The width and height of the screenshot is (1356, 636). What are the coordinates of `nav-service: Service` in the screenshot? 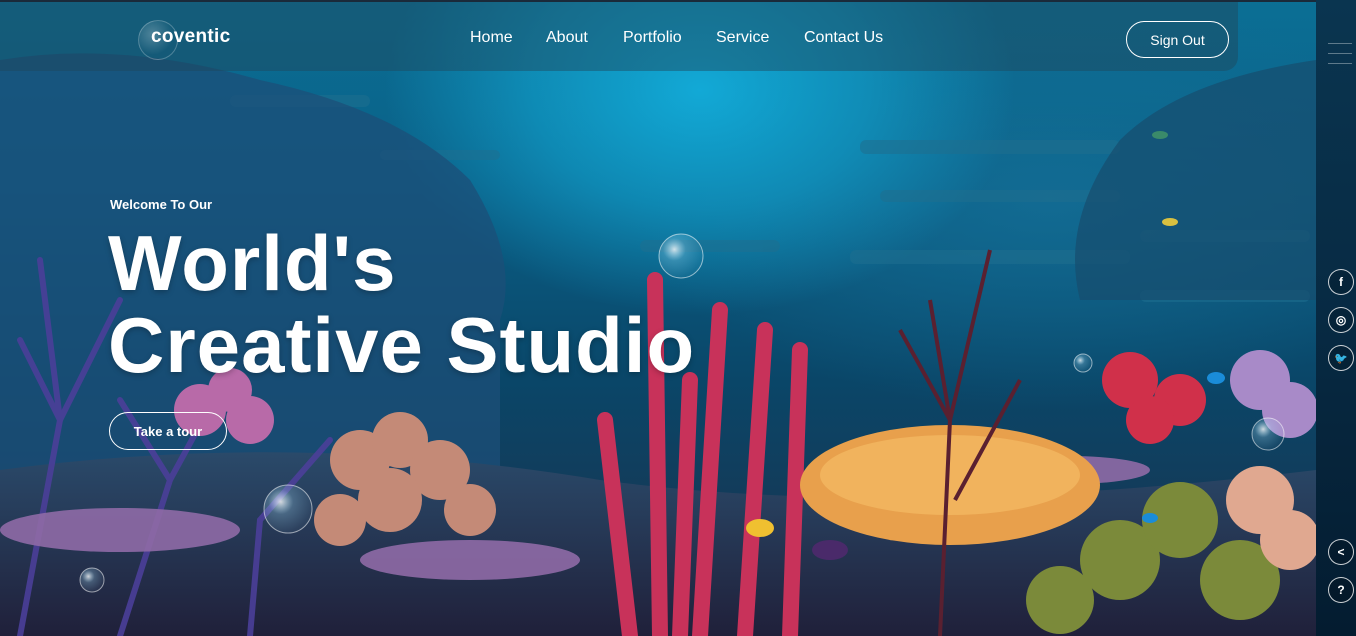 It's located at (742, 38).